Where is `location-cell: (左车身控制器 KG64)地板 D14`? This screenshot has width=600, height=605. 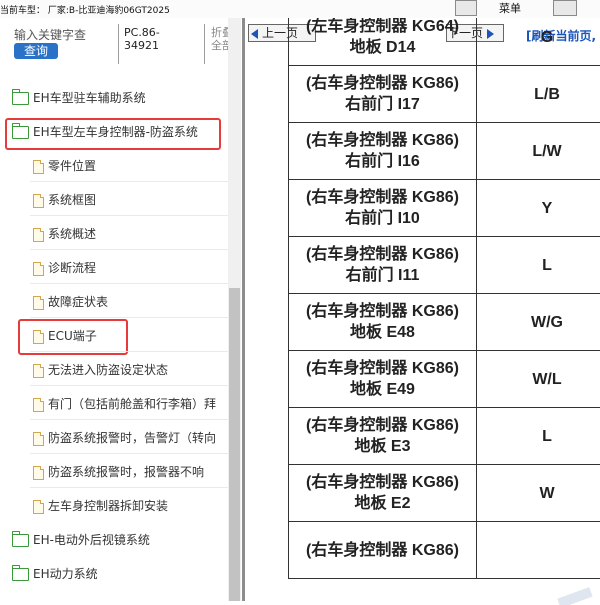
location-cell: (左车身控制器 KG64)地板 D14 is located at coordinates (383, 42).